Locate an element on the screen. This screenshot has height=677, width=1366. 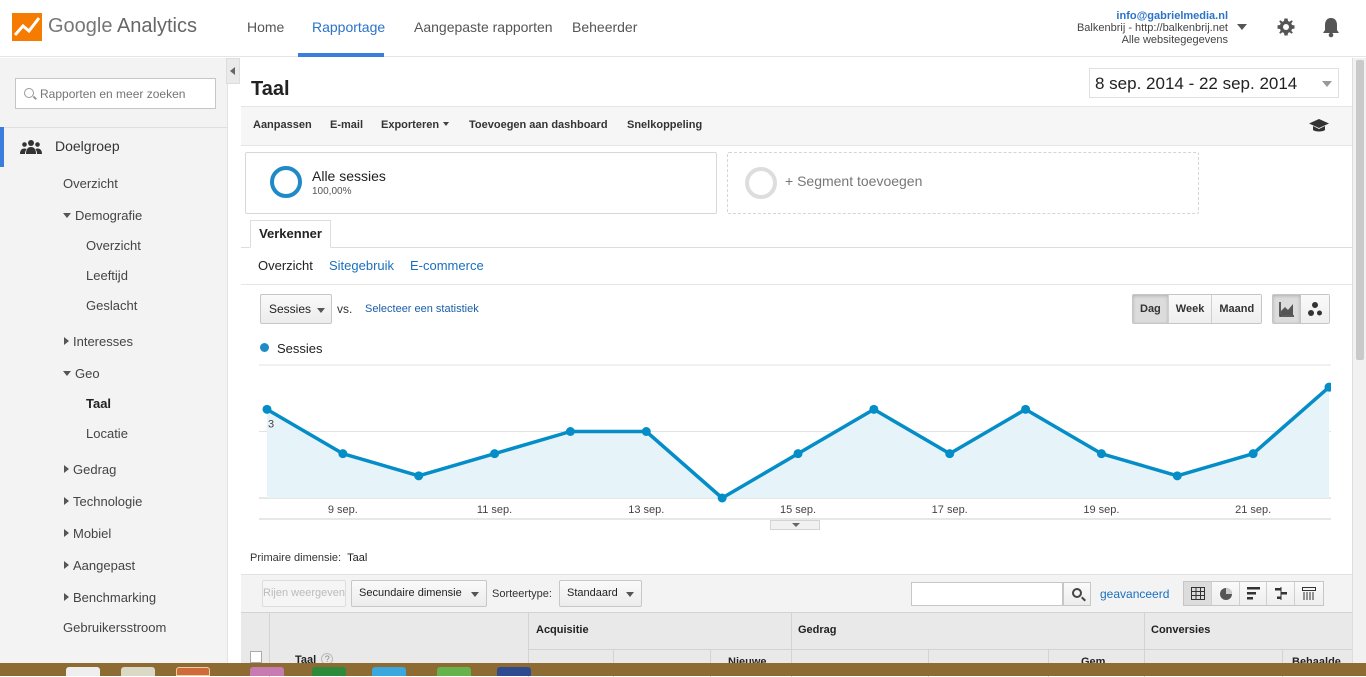
segment-placeholder-ring-icon is located at coordinates (761, 183).